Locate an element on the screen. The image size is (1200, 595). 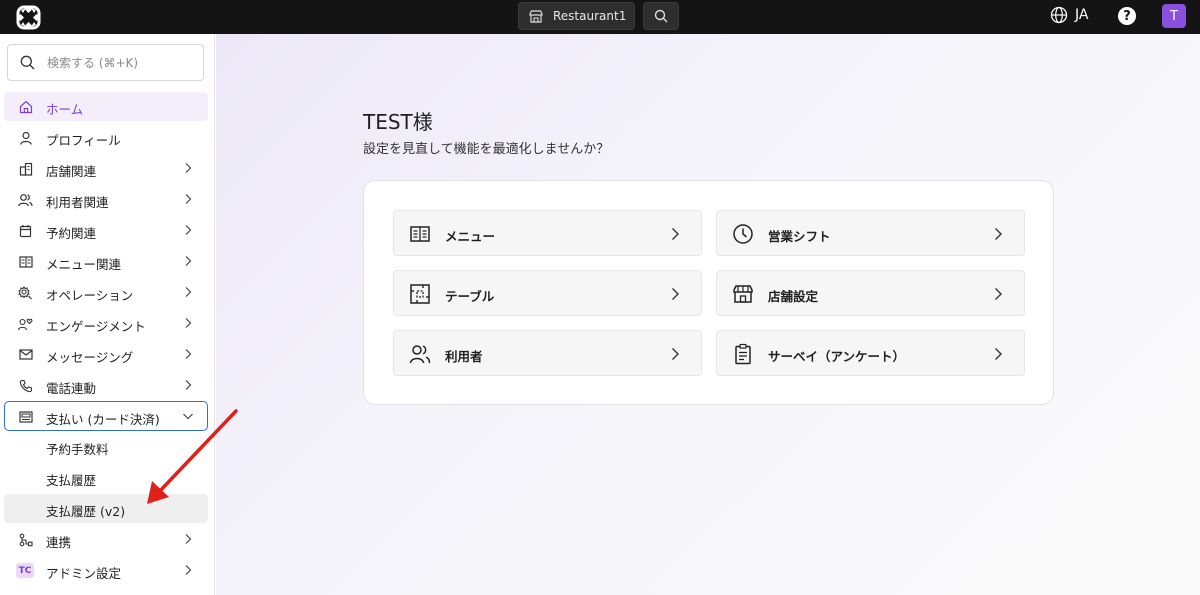
tile-label: メニュー is located at coordinates (470, 236).